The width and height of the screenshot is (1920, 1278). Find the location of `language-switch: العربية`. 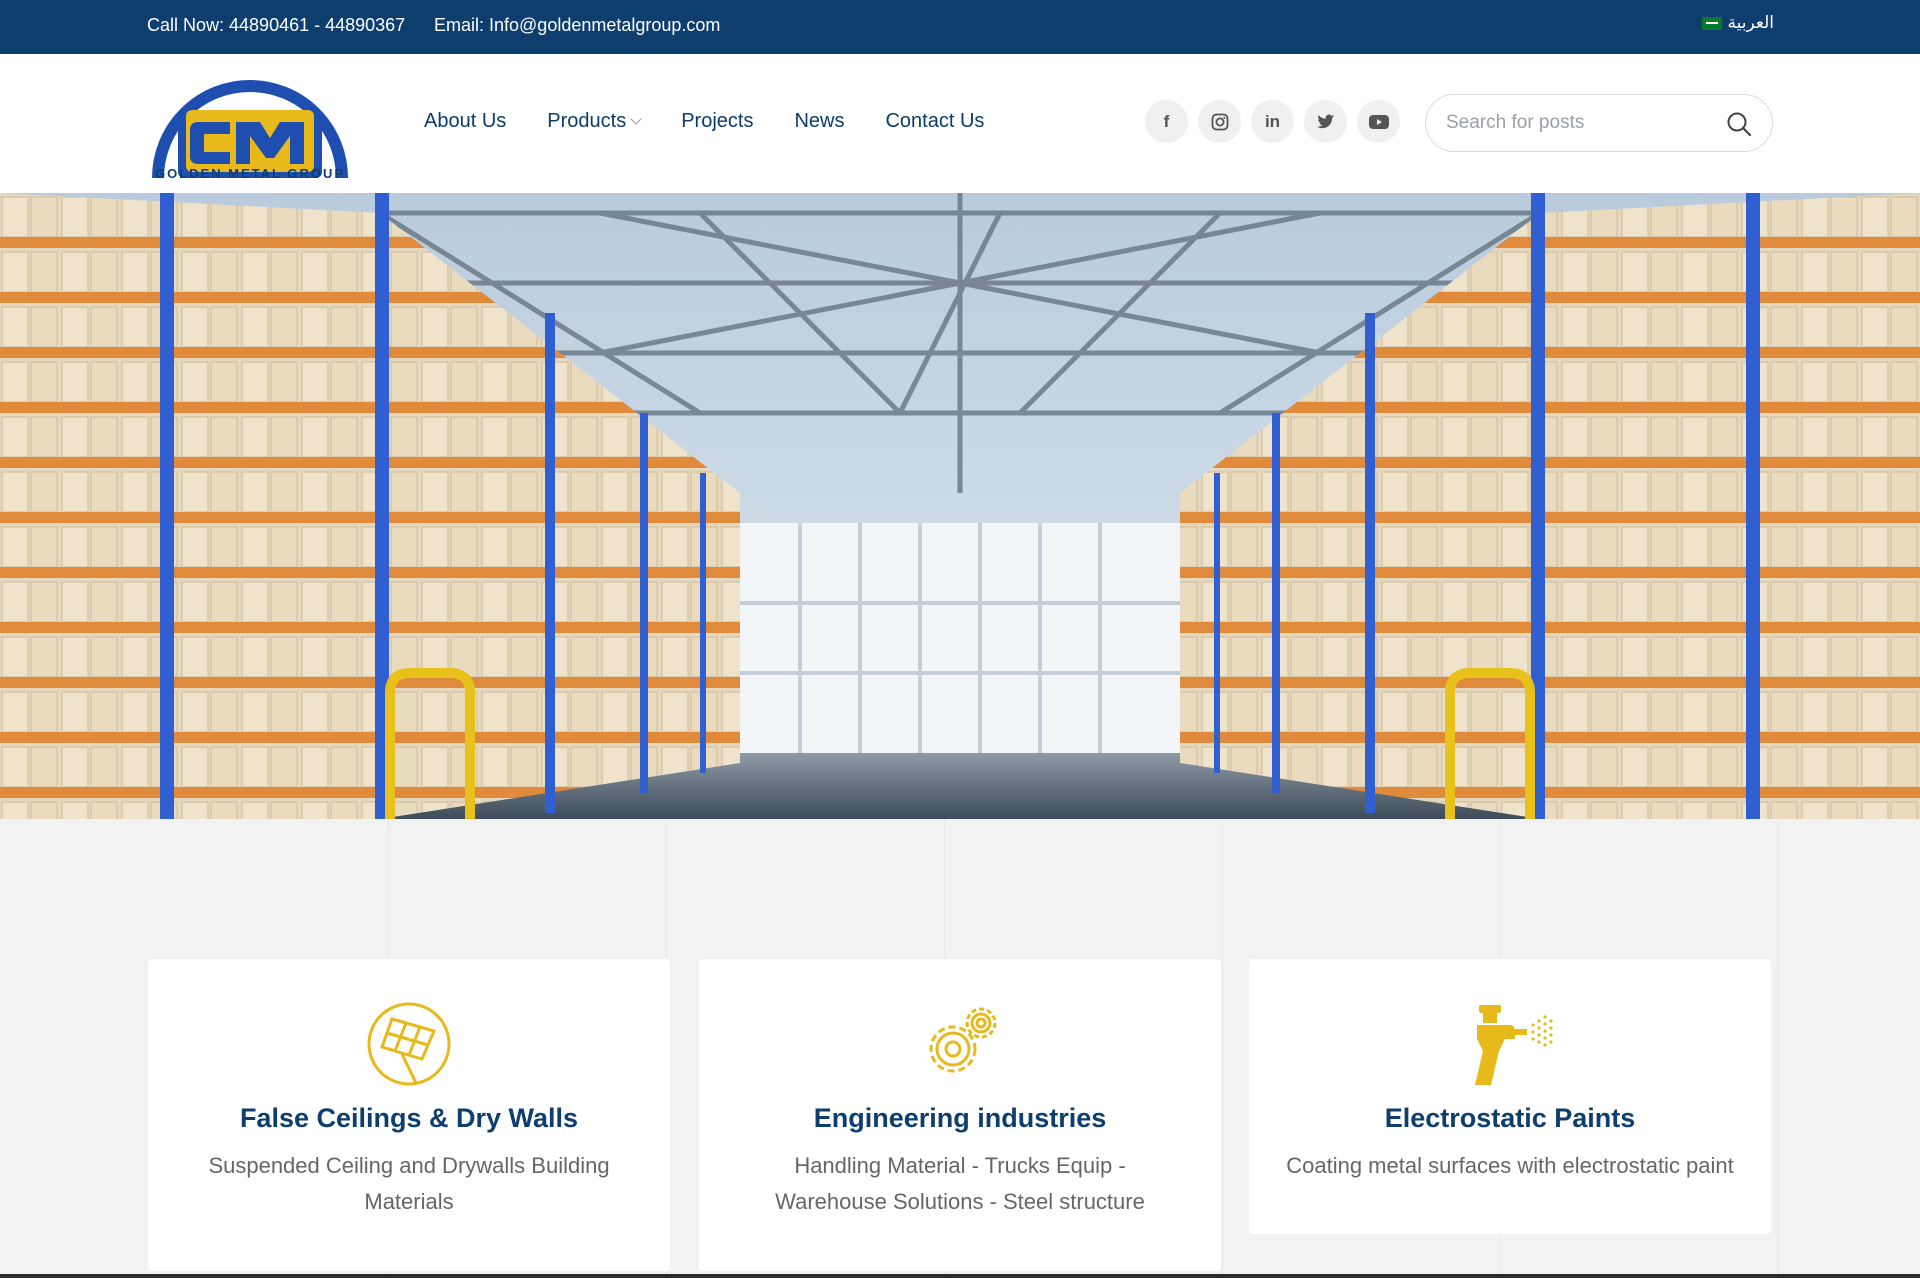

language-switch: العربية is located at coordinates (1737, 23).